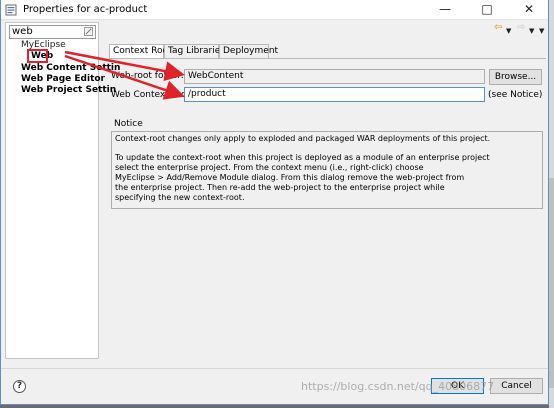  What do you see at coordinates (68, 90) in the screenshot?
I see `tree-item-web-project-settings: Web Project Settin` at bounding box center [68, 90].